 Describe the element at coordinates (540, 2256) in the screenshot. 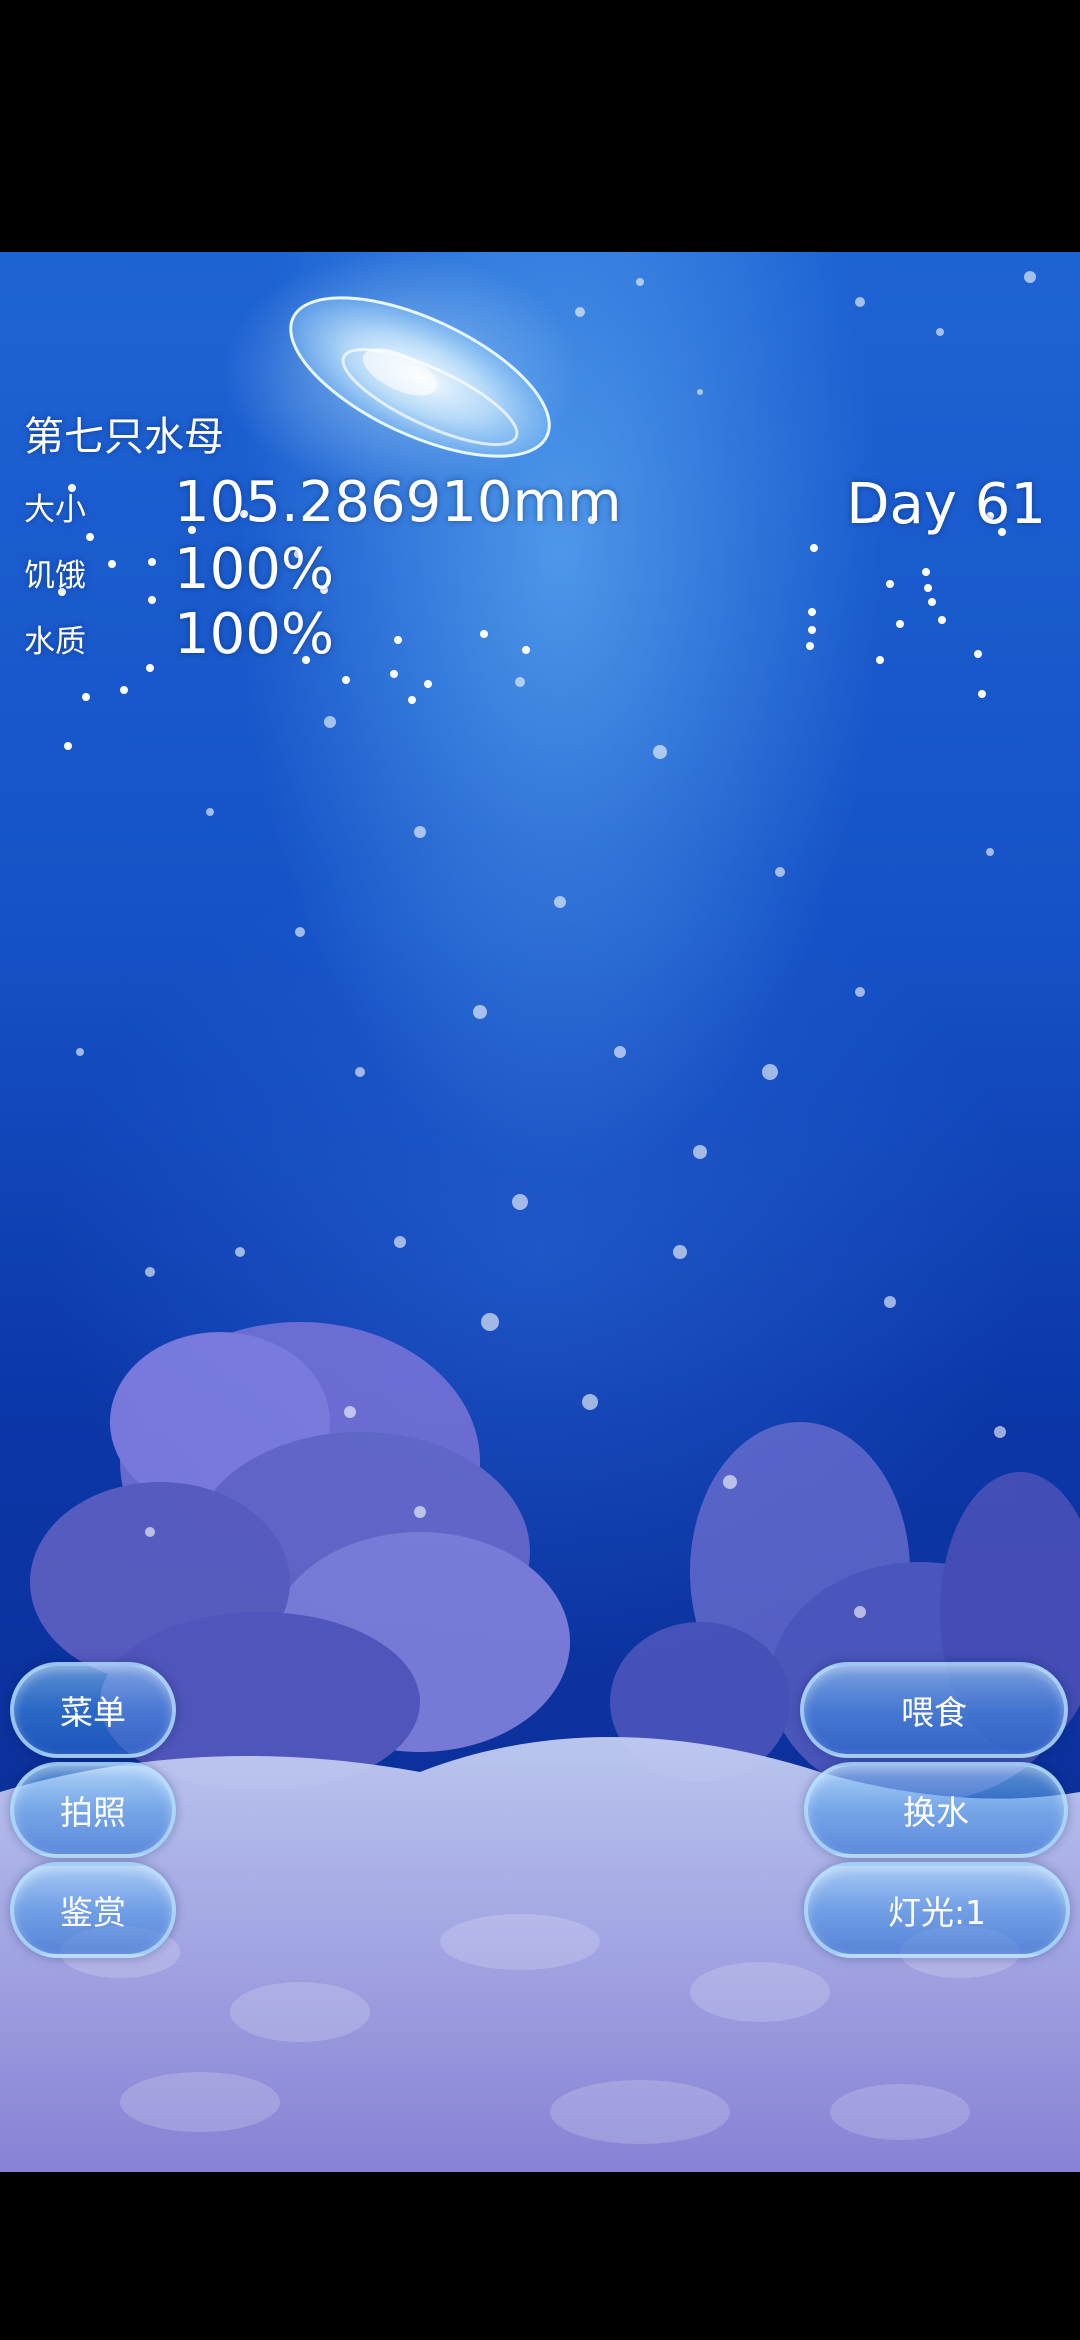

I see `bottom-letterbox` at that location.